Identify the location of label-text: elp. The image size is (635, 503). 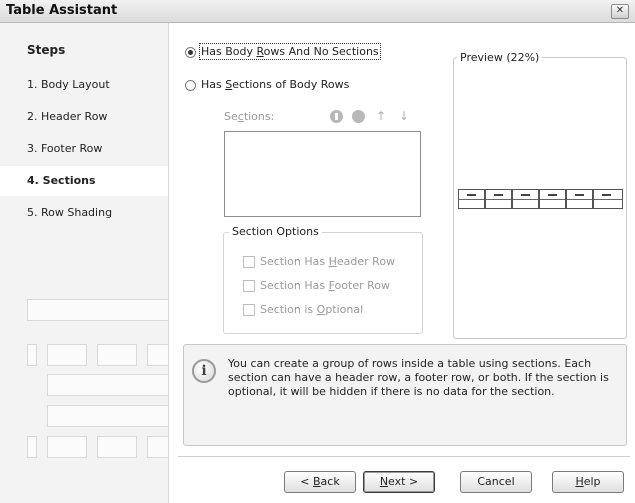
(592, 481).